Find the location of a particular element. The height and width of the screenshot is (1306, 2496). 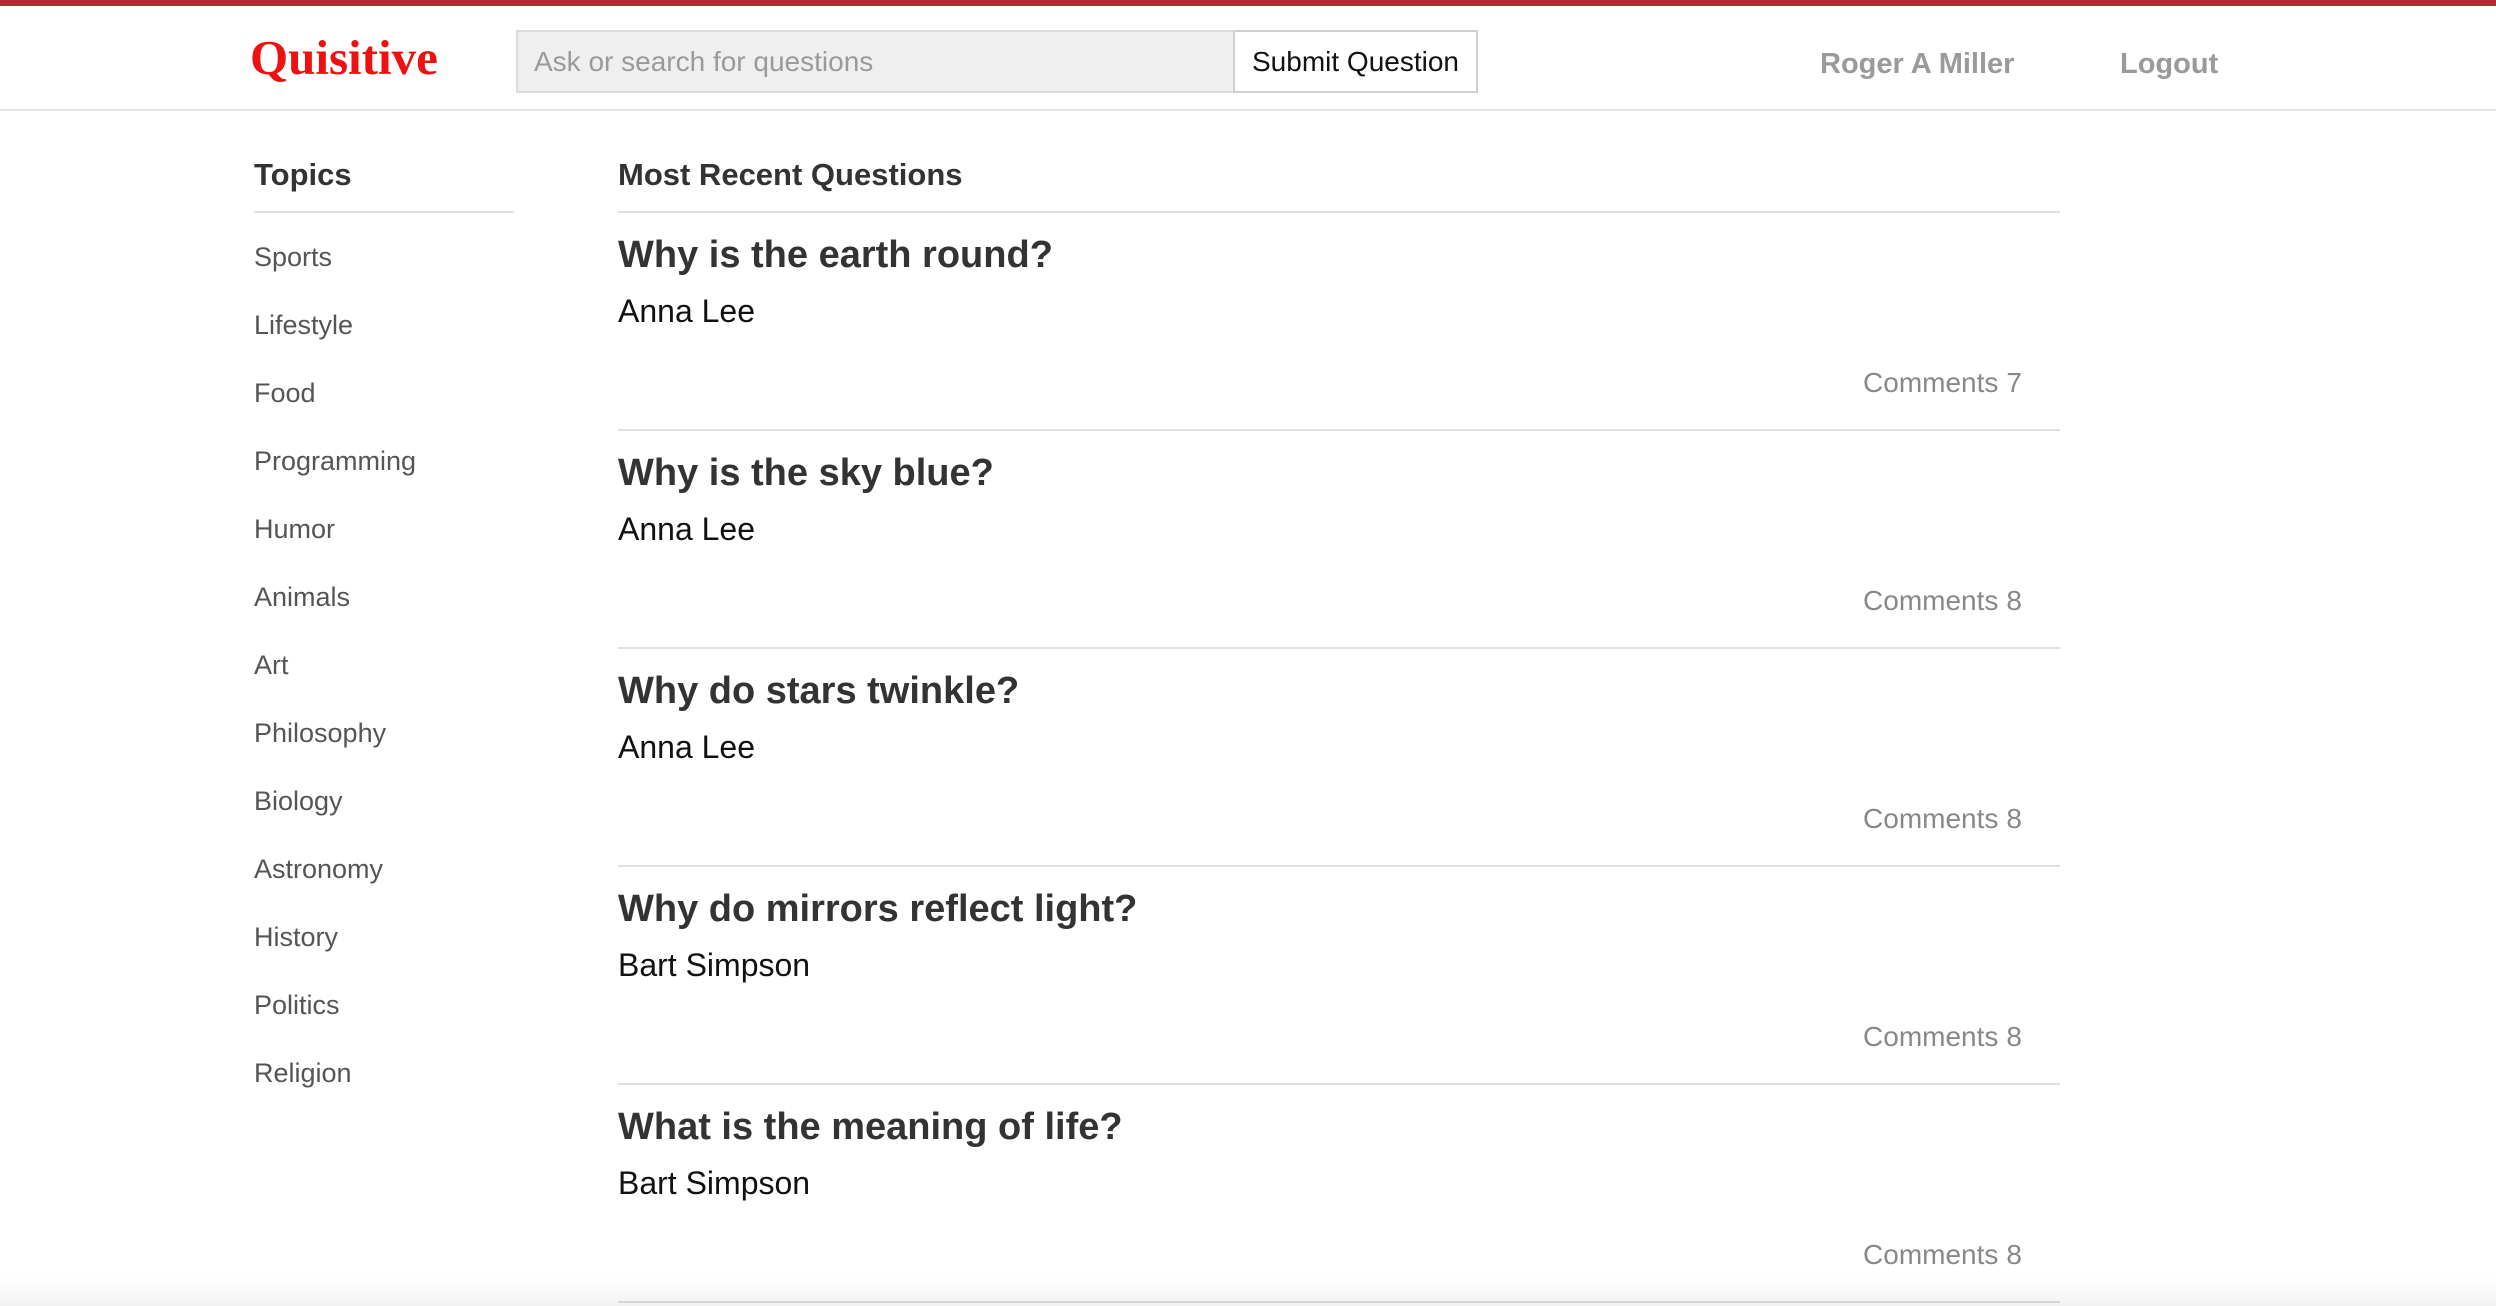

topic-item-history: History is located at coordinates (384, 947).